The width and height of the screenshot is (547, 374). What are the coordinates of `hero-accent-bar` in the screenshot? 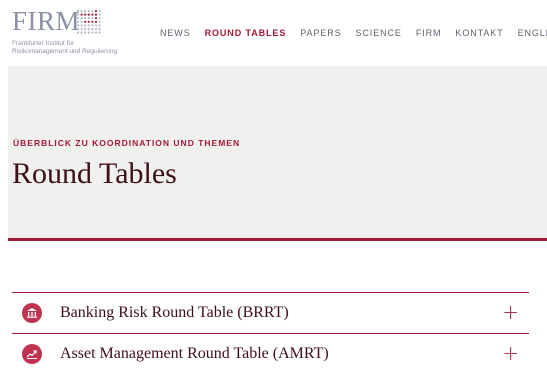 It's located at (277, 239).